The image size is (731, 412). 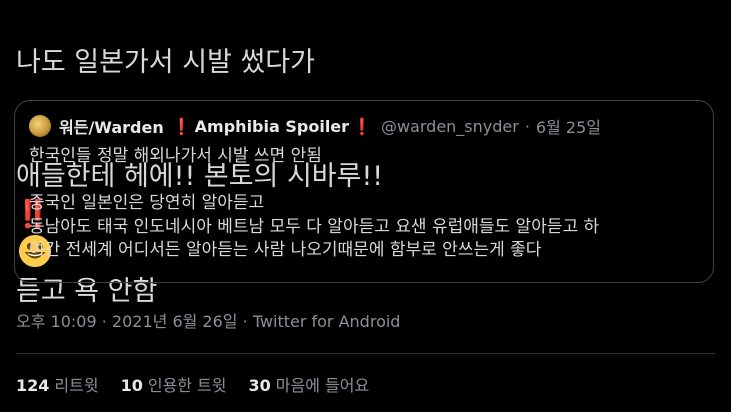 I want to click on quote-tweets-stat: 10 인용한 트윗, so click(x=174, y=384).